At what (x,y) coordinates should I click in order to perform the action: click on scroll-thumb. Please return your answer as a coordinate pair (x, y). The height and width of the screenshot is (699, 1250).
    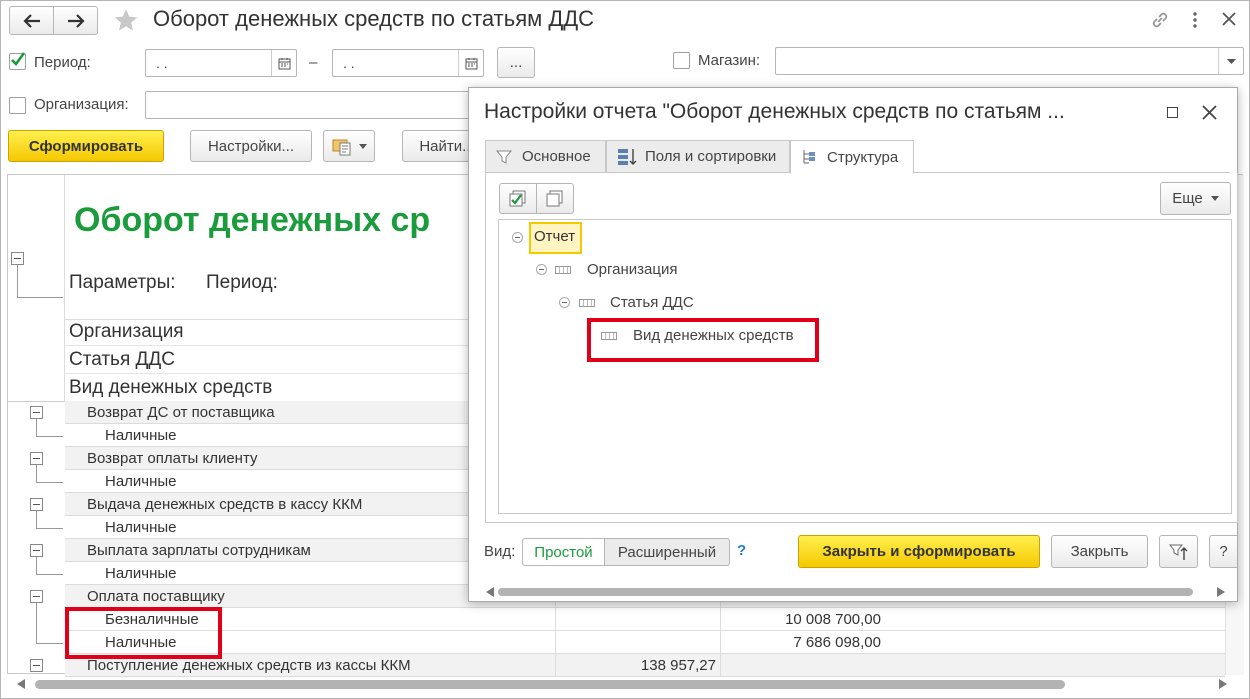
    Looking at the image, I should click on (550, 684).